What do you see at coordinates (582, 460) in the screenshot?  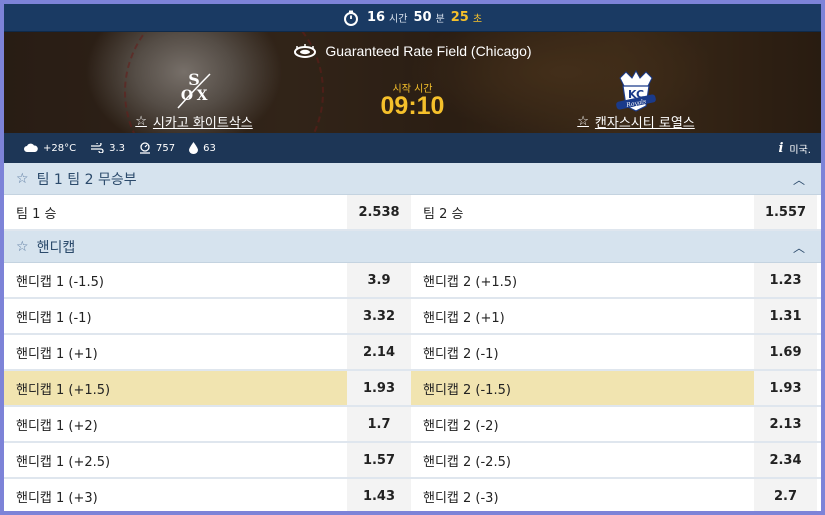 I see `outcome-label: 핸디캡 2 (-2.5)` at bounding box center [582, 460].